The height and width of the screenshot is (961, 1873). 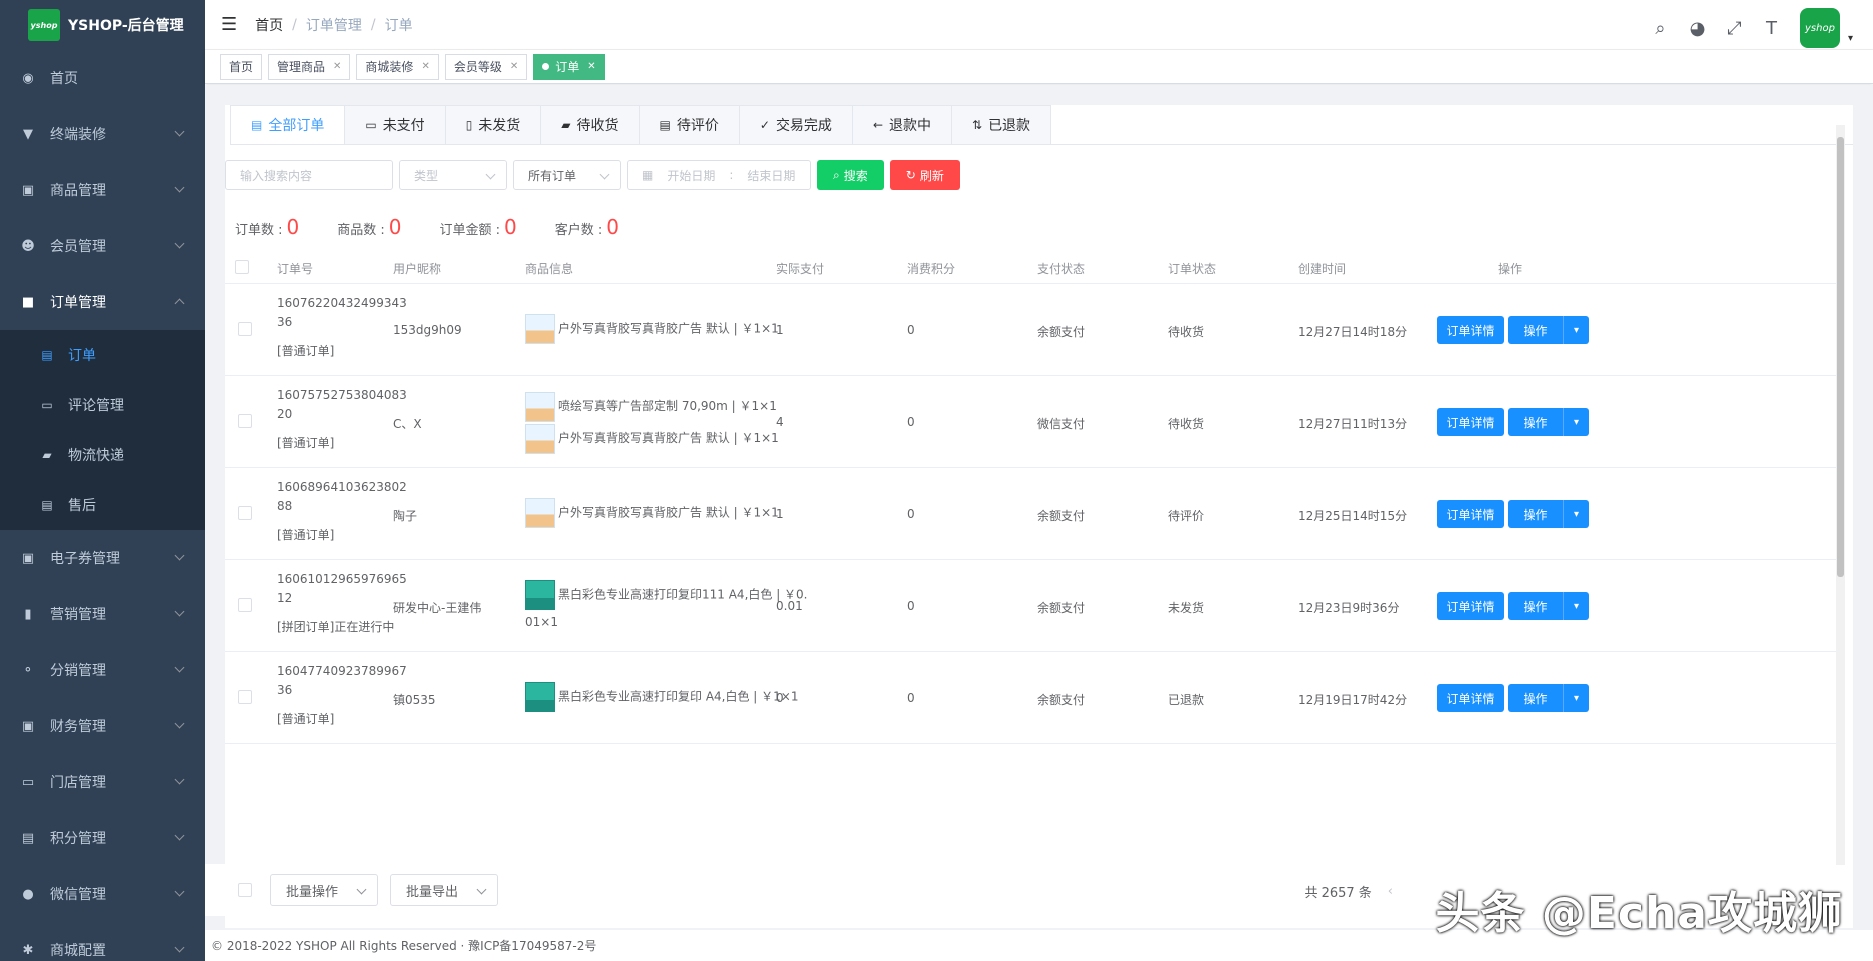 I want to click on table-scrollbar, so click(x=1840, y=495).